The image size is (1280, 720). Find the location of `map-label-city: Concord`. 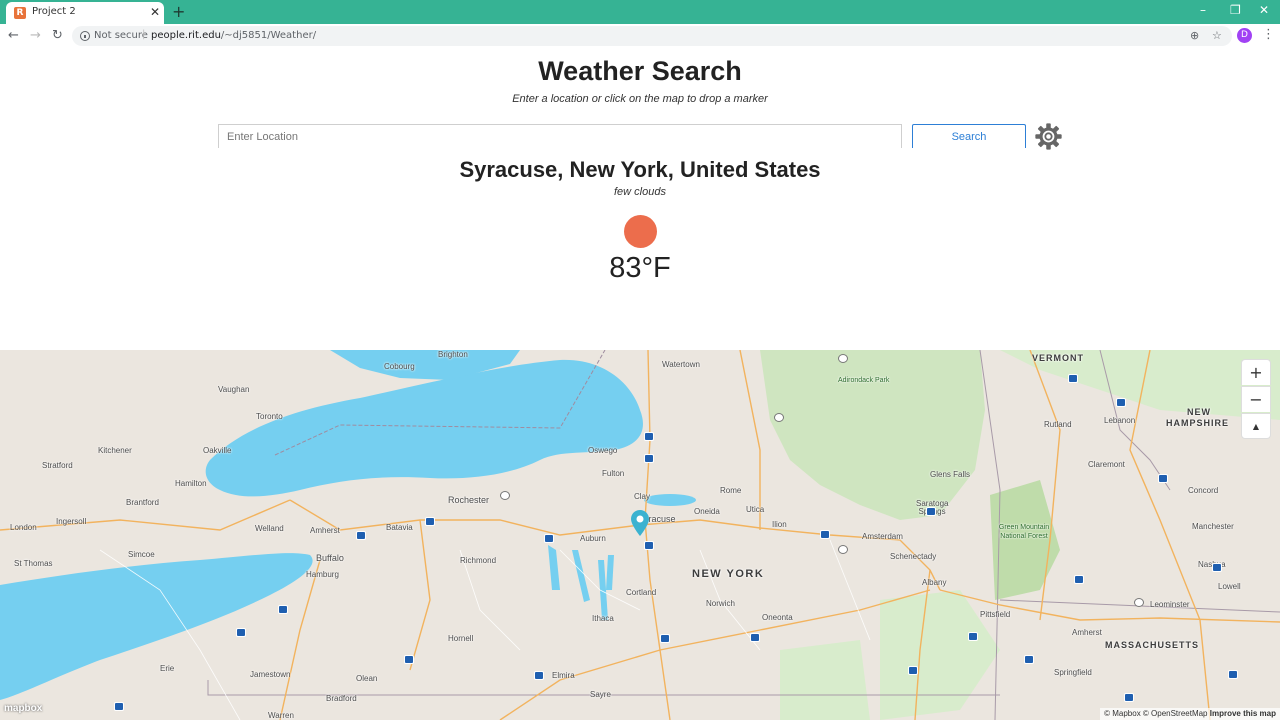

map-label-city: Concord is located at coordinates (1203, 490).